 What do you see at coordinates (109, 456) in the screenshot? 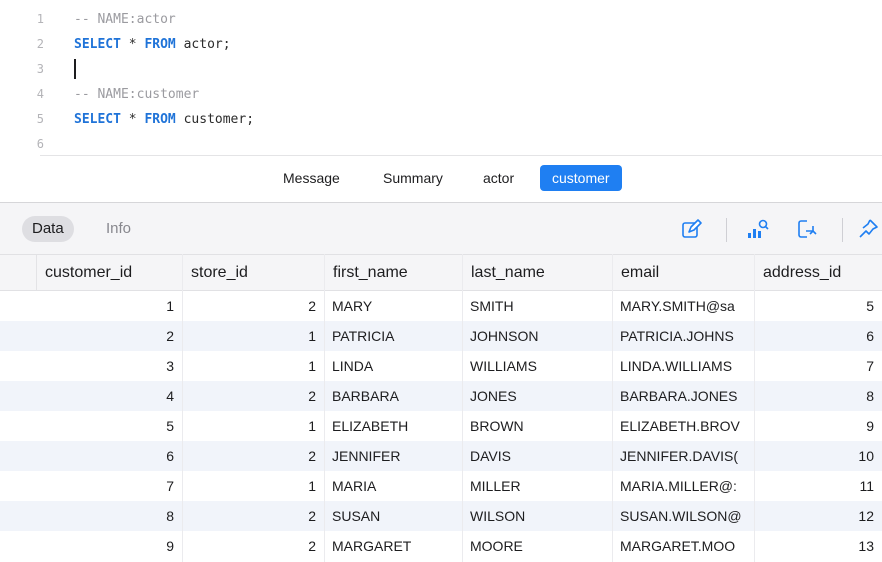
I see `table-cell-customer-id: 6` at bounding box center [109, 456].